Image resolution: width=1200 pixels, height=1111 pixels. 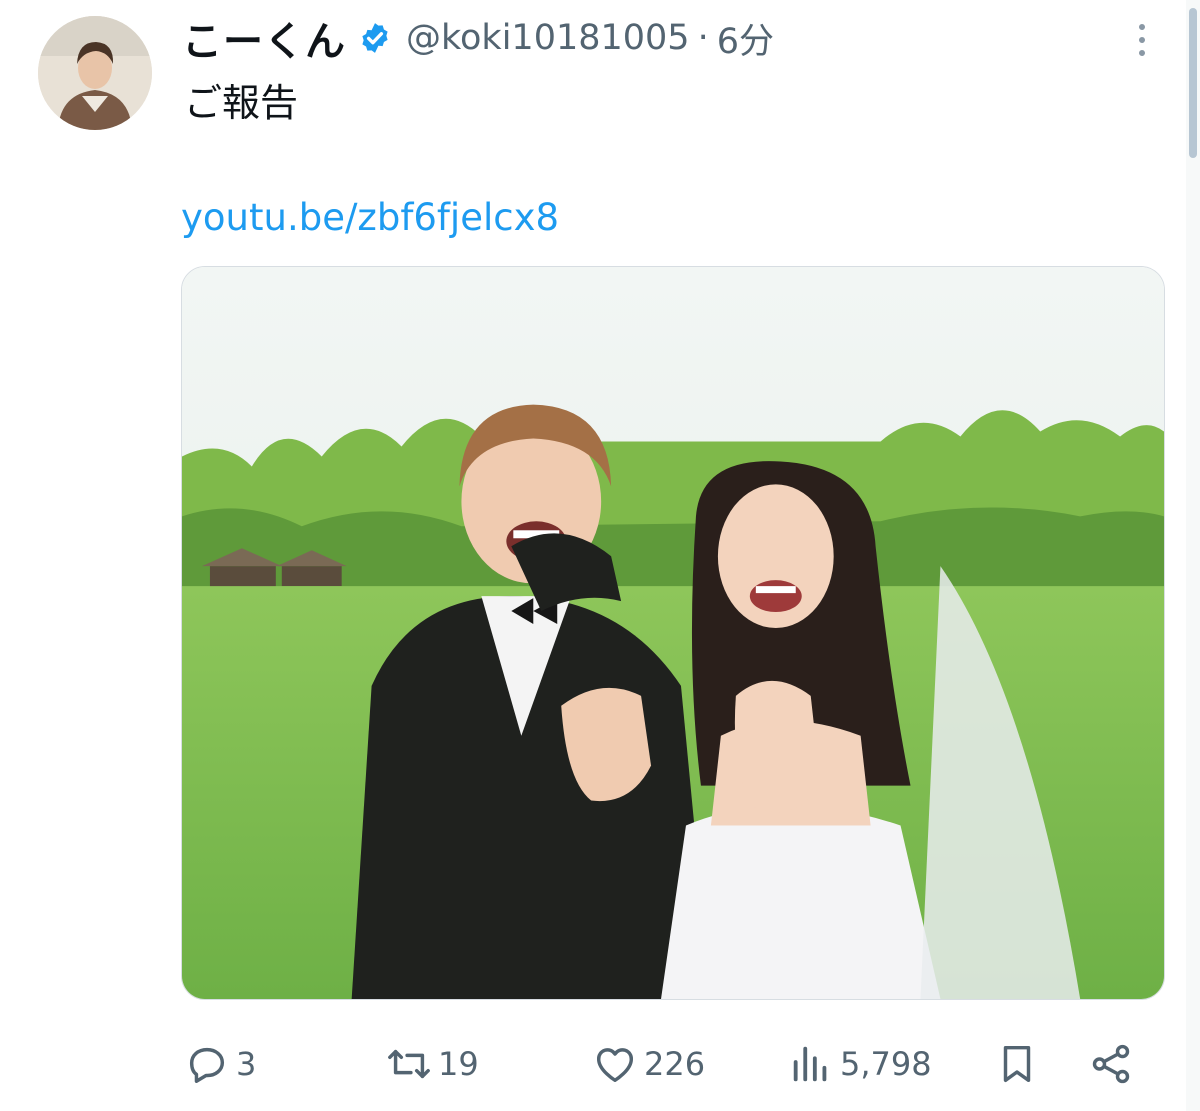 I want to click on youtube-link: youtu.be/zbf6fjelcx8, so click(x=370, y=217).